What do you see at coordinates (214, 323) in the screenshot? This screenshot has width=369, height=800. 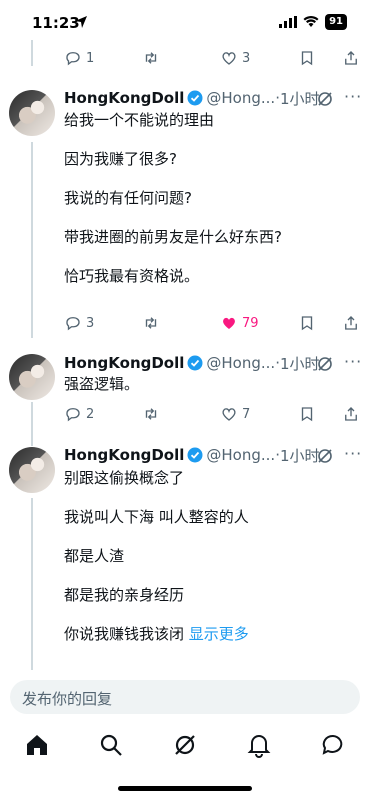 I see `tweet-actions: 3 79` at bounding box center [214, 323].